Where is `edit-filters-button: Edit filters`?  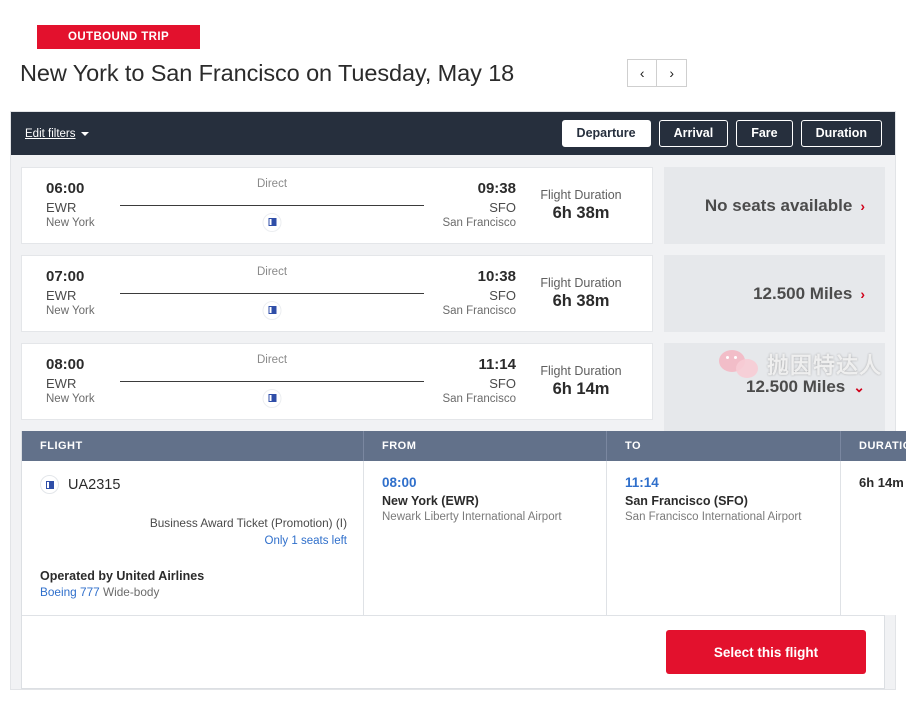 edit-filters-button: Edit filters is located at coordinates (57, 134).